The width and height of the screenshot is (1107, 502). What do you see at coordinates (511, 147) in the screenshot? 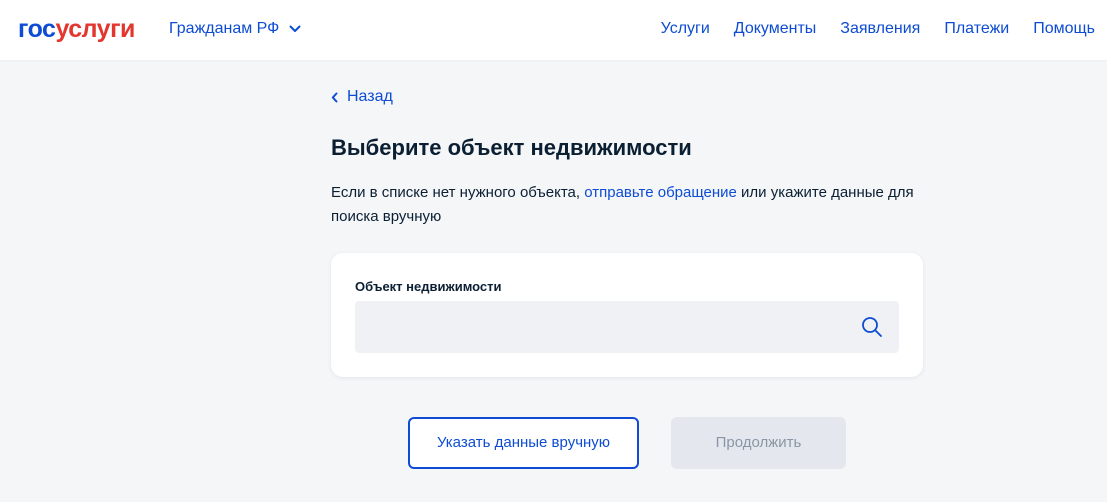
I see `page-title: Выберите объект недвижимости` at bounding box center [511, 147].